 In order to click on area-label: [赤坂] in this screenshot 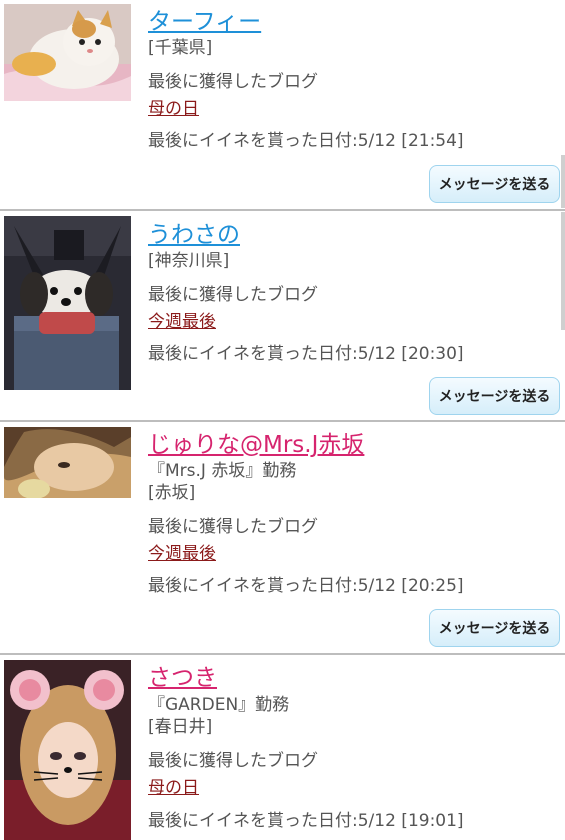, I will do `click(172, 493)`.